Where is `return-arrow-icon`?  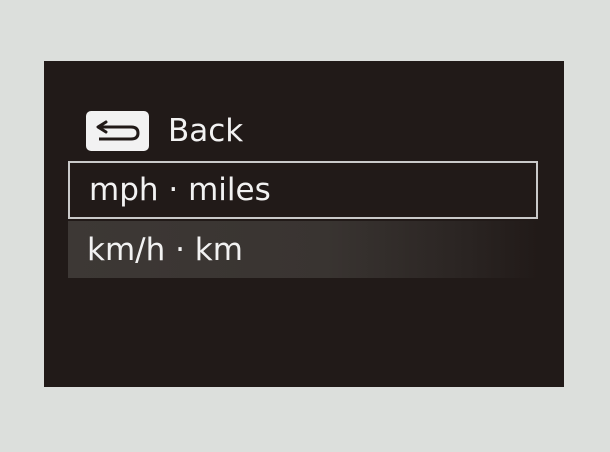 return-arrow-icon is located at coordinates (117, 131).